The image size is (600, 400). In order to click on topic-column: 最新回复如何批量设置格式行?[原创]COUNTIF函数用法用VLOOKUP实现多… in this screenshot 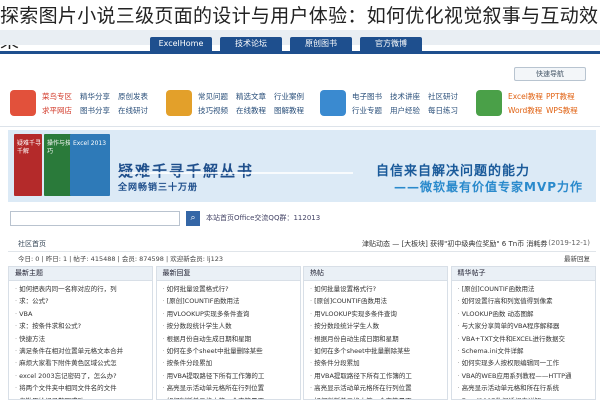, I will do `click(228, 333)`.